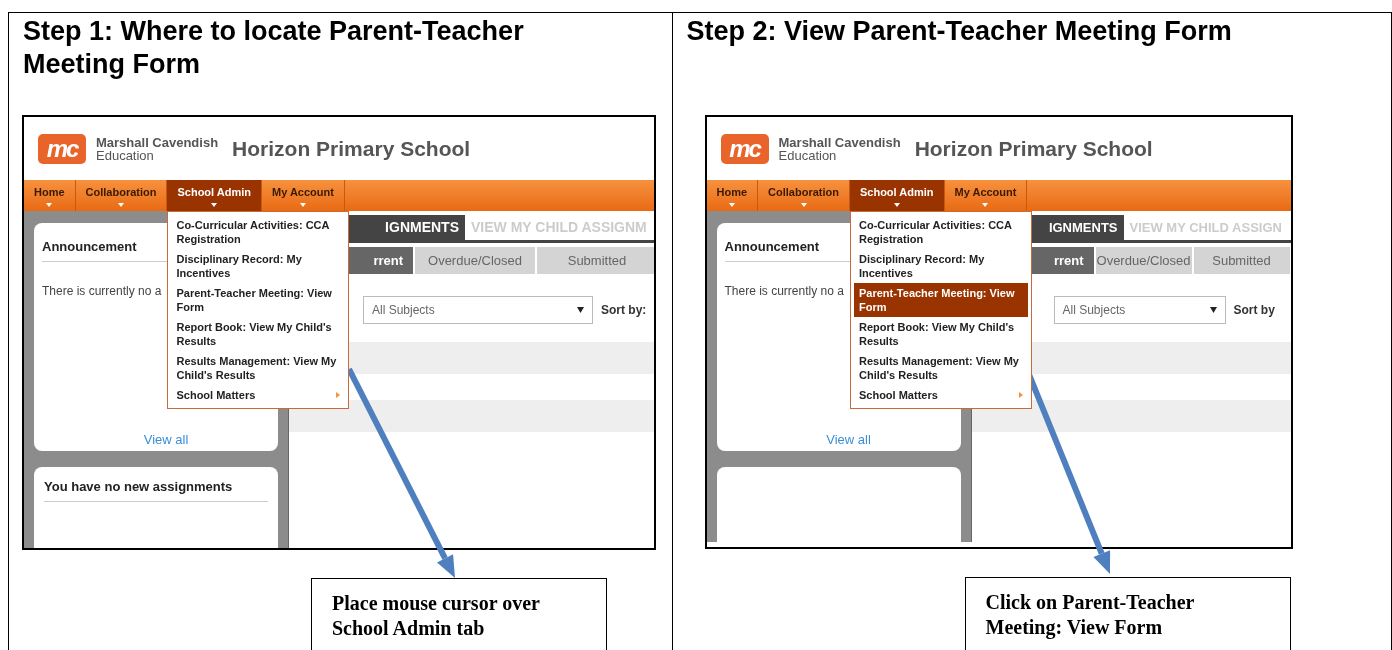 The width and height of the screenshot is (1392, 650). What do you see at coordinates (274, 48) in the screenshot?
I see `step-heading: Step 1: Where to locate Parent-Teacher Meeting Form` at bounding box center [274, 48].